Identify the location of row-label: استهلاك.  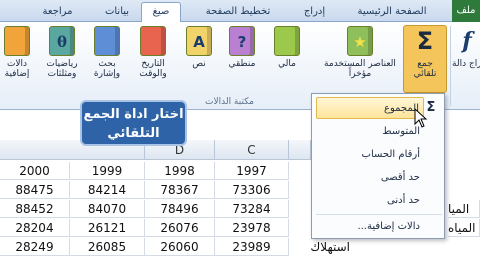
(320, 247).